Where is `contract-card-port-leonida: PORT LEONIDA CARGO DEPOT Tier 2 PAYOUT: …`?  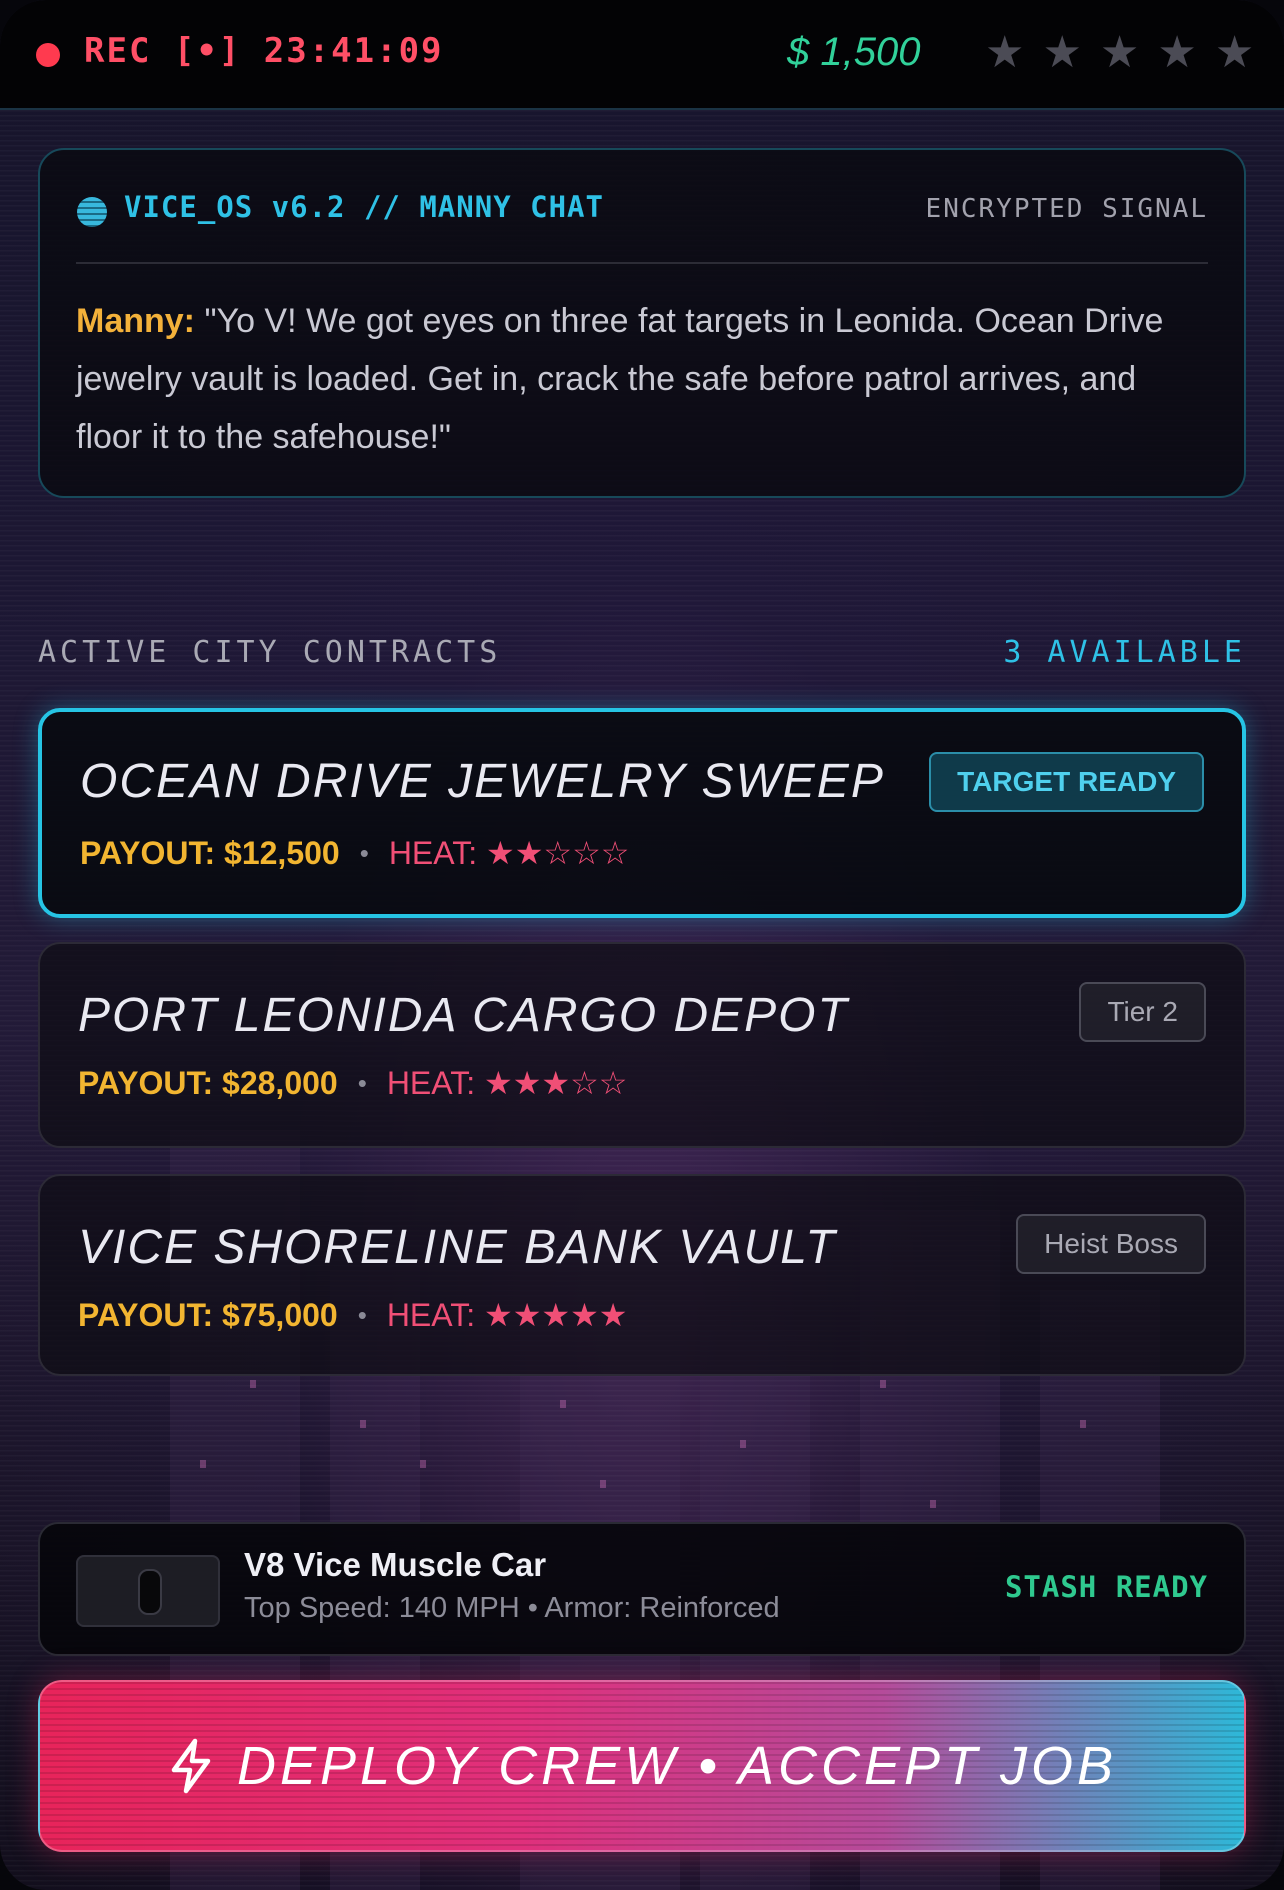 contract-card-port-leonida: PORT LEONIDA CARGO DEPOT Tier 2 PAYOUT: … is located at coordinates (642, 1045).